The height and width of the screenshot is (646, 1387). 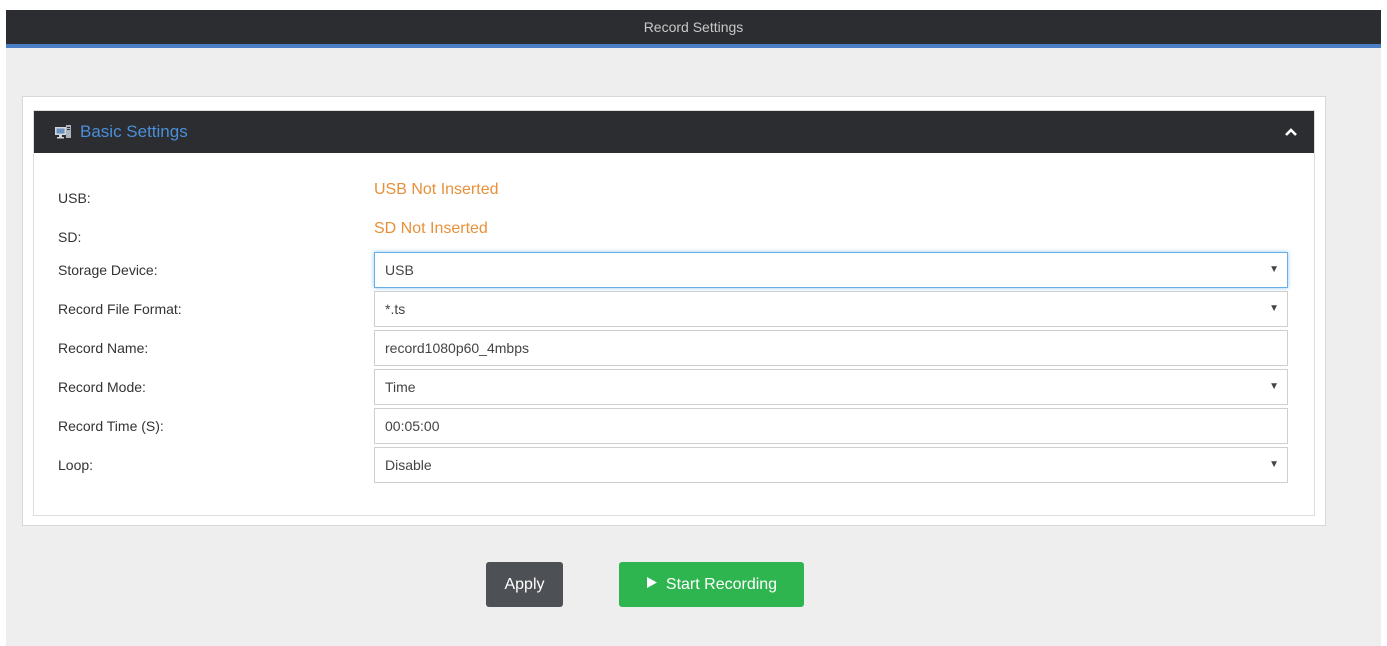 What do you see at coordinates (524, 584) in the screenshot?
I see `apply-button: Apply` at bounding box center [524, 584].